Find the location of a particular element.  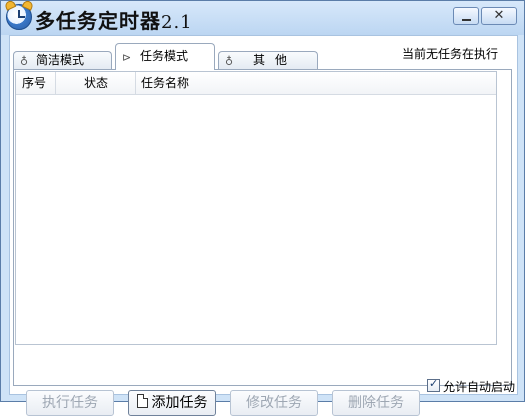

tab-label: 其他 is located at coordinates (275, 60).